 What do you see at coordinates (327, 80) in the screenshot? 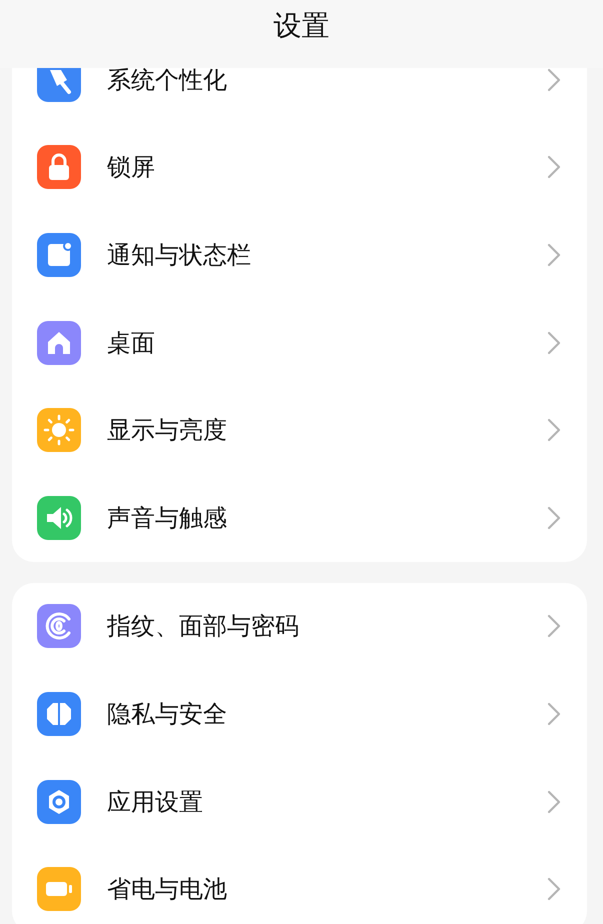
I see `settings-item: 系统个性化` at bounding box center [327, 80].